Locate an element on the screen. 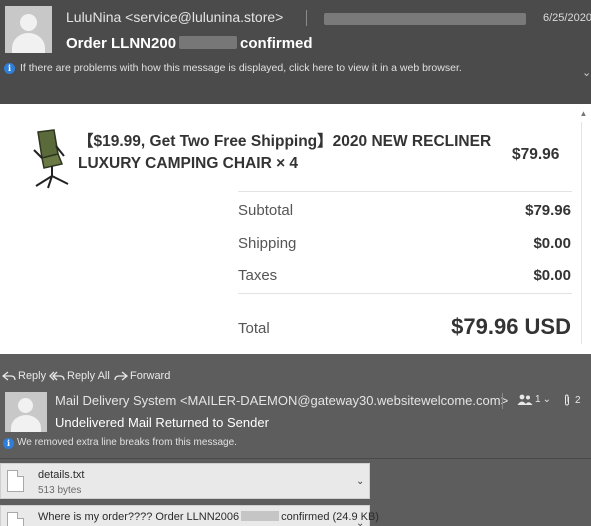 Image resolution: width=591 pixels, height=526 pixels. forward-label: Forward is located at coordinates (150, 376).